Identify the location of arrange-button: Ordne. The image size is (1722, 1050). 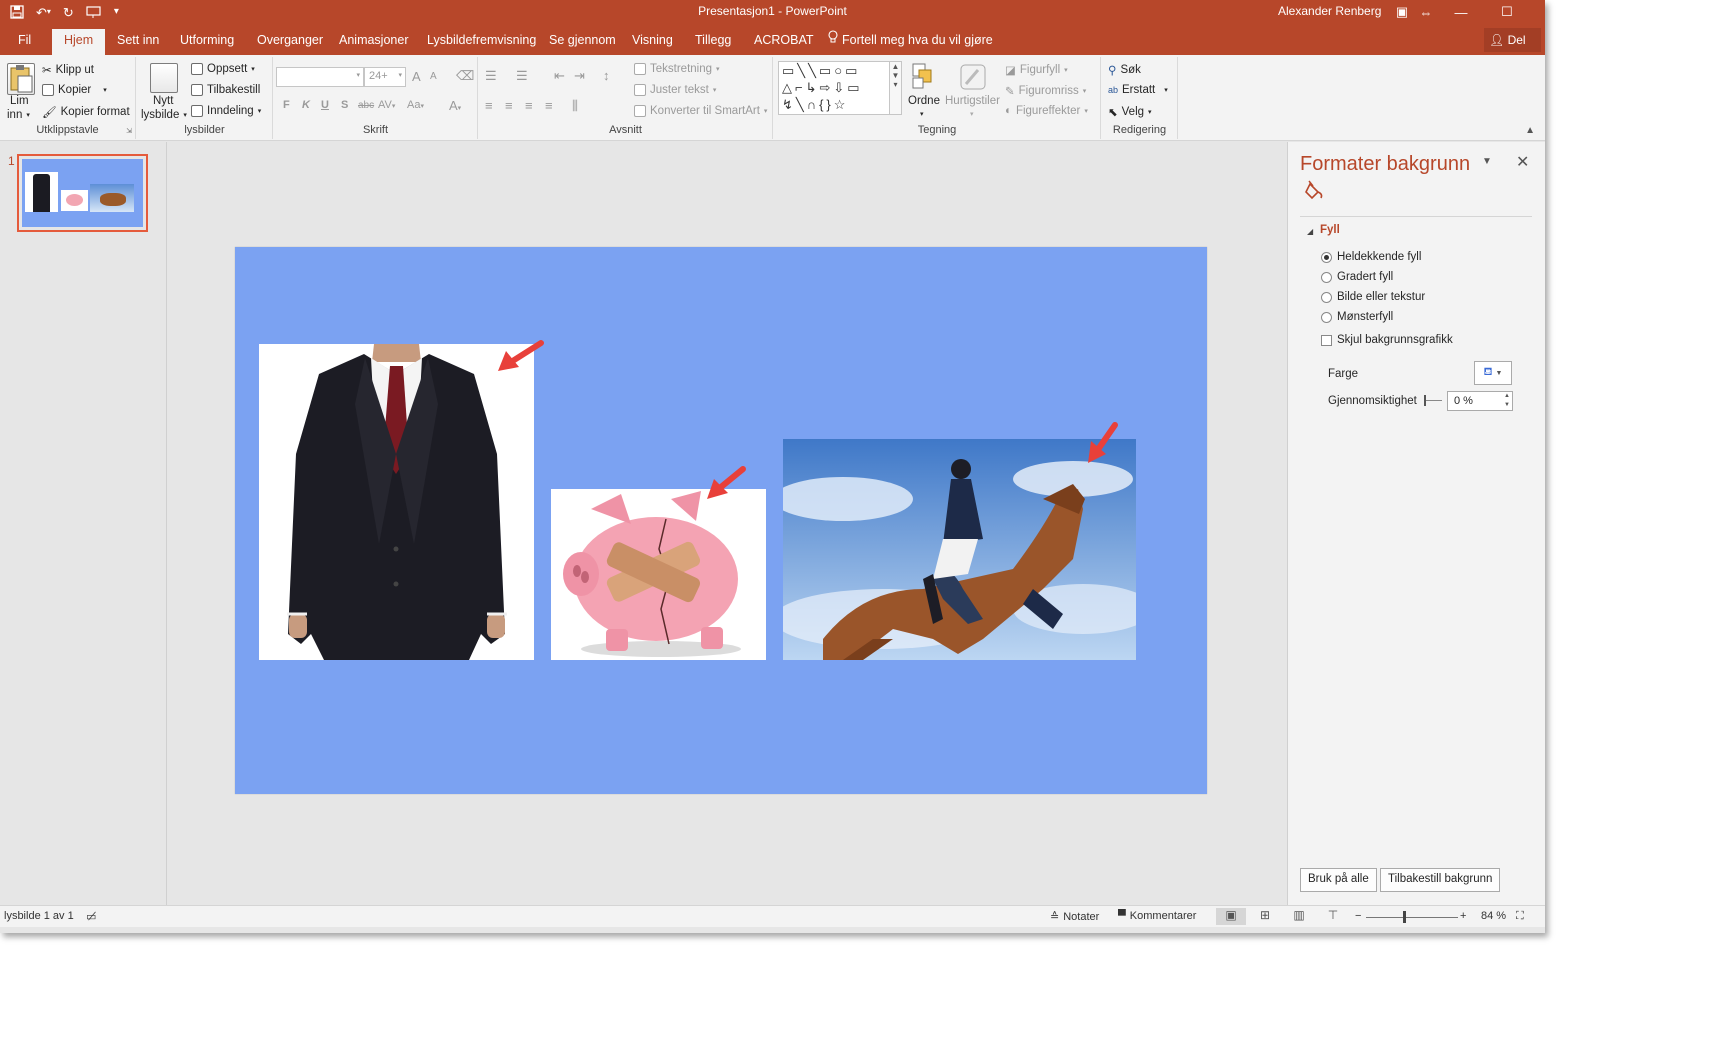
(924, 101).